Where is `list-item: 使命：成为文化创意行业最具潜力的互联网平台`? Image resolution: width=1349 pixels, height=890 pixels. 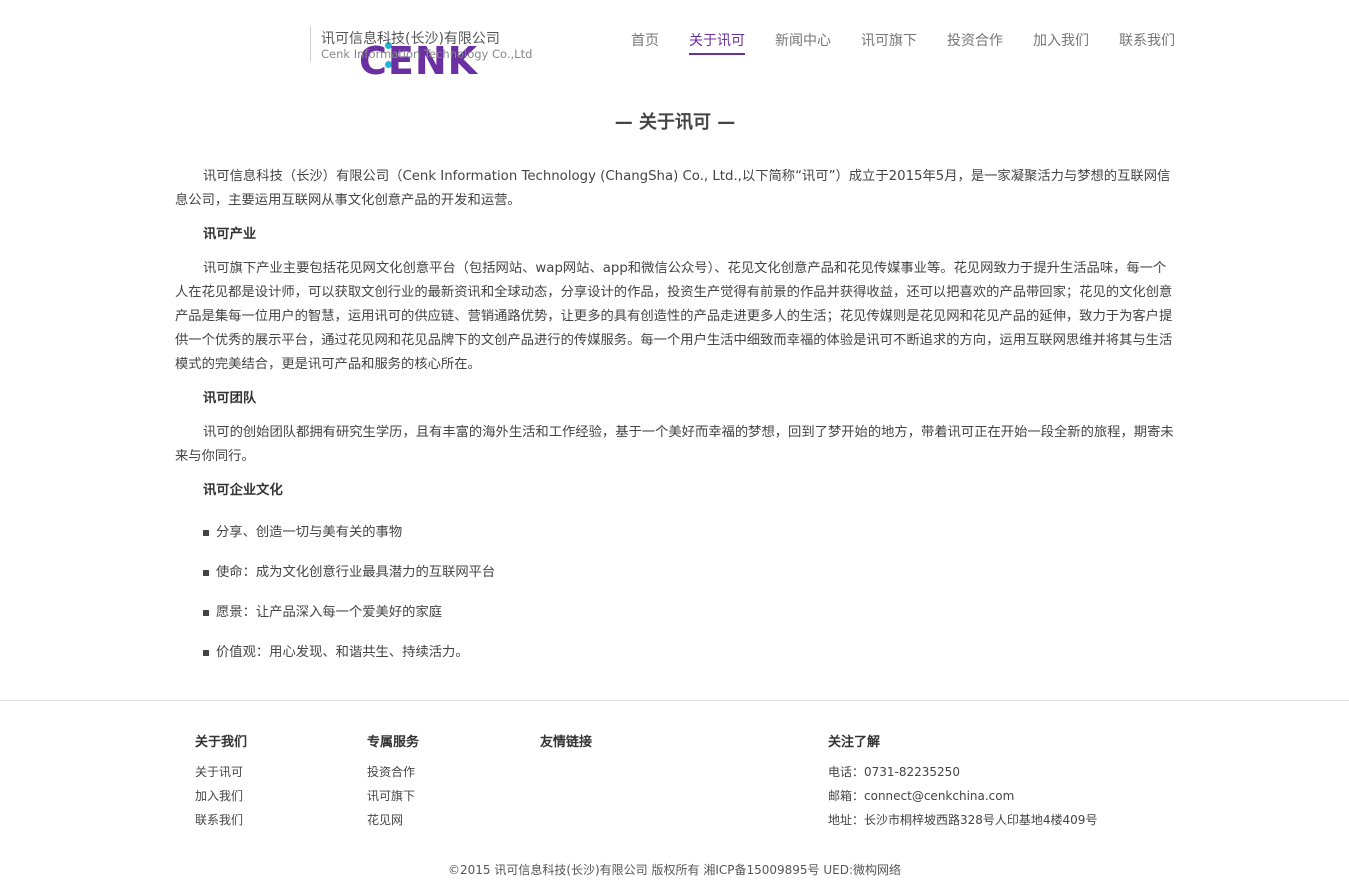
list-item: 使命：成为文化创意行业最具潜力的互联网平台 is located at coordinates (689, 573).